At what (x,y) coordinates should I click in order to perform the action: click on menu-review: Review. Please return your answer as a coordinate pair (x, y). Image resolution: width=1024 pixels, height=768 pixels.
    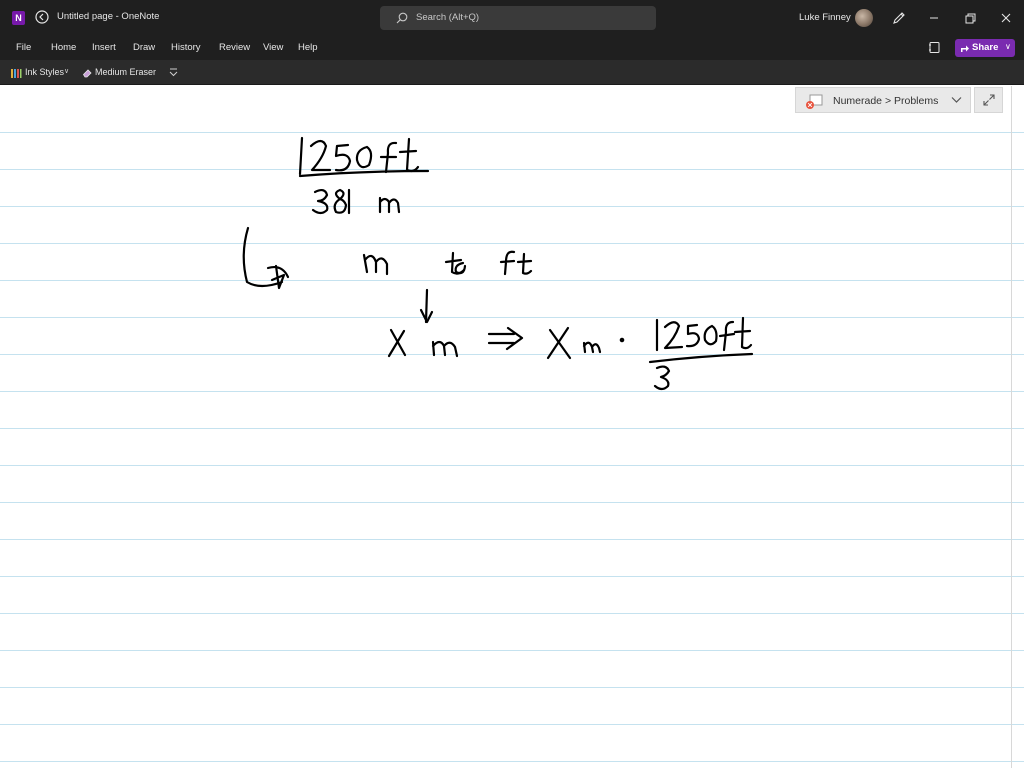
    Looking at the image, I should click on (234, 47).